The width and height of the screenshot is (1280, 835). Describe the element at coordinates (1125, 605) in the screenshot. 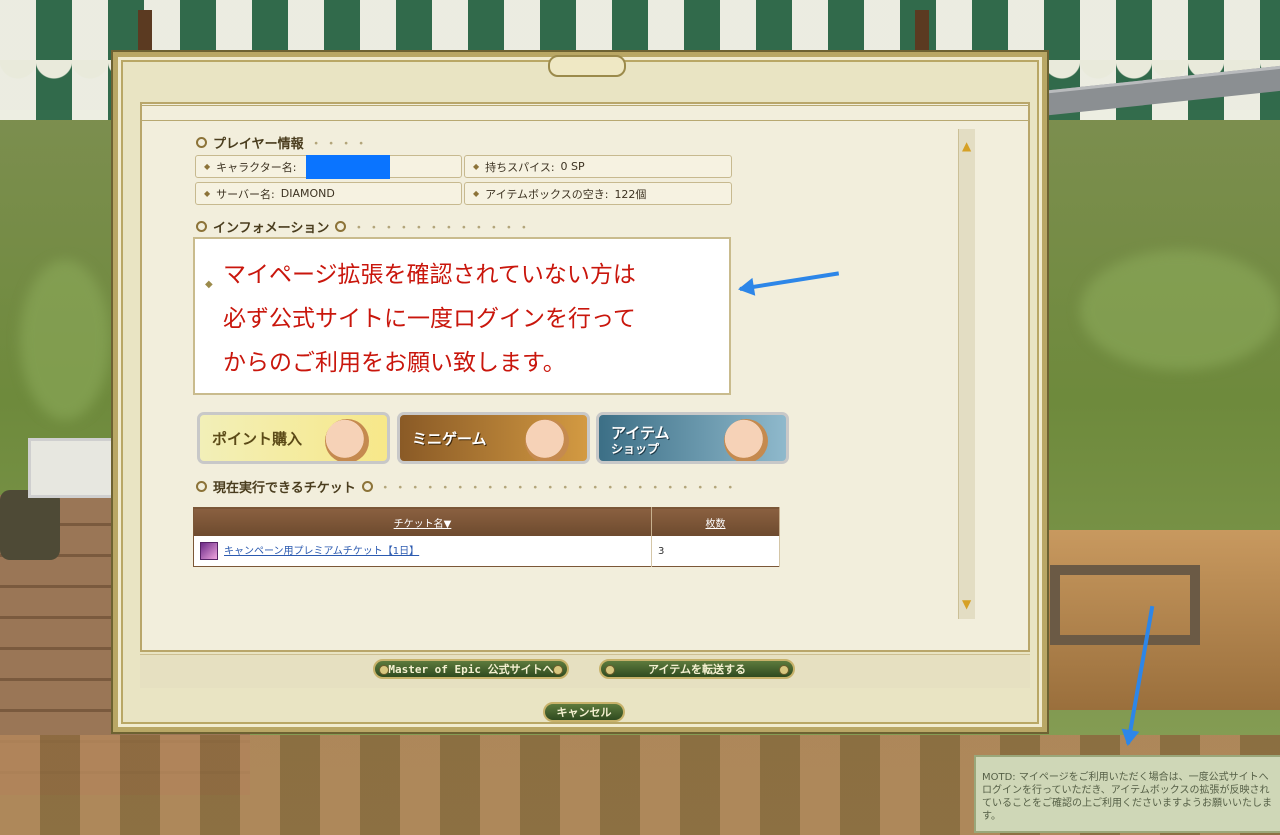

I see `picture-frame` at that location.